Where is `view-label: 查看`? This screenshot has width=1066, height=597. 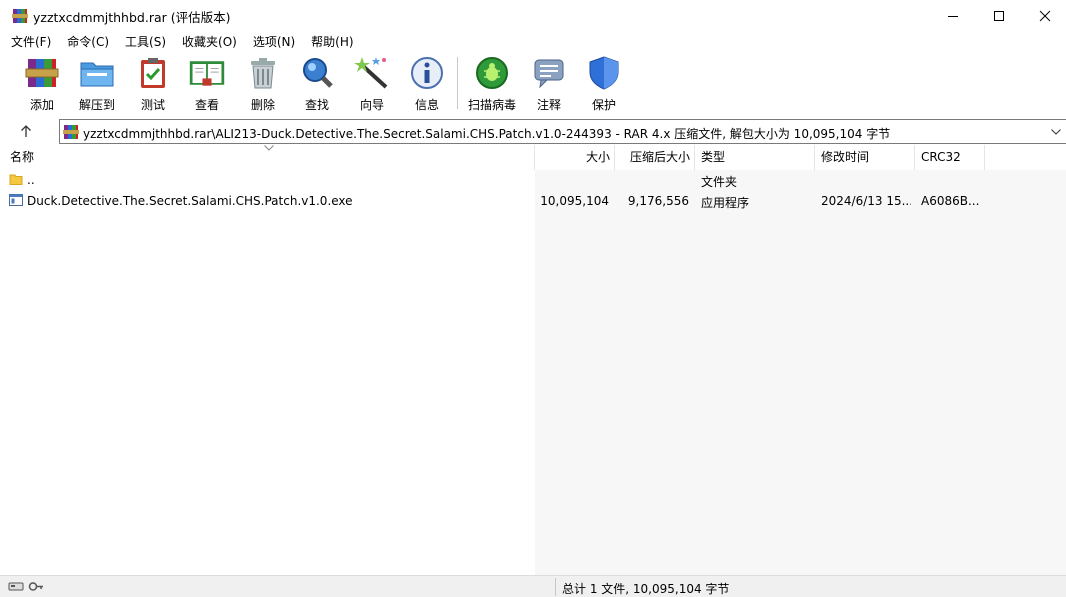 view-label: 查看 is located at coordinates (206, 105).